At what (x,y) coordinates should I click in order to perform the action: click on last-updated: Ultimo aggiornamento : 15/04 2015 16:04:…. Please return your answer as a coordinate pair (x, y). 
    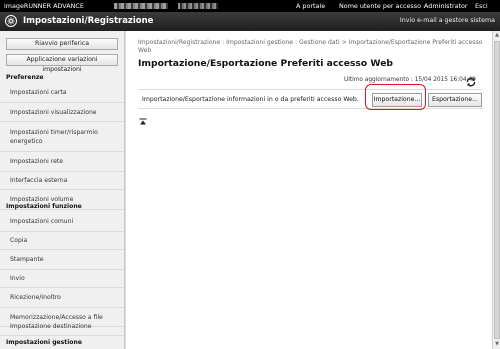
    Looking at the image, I should click on (410, 80).